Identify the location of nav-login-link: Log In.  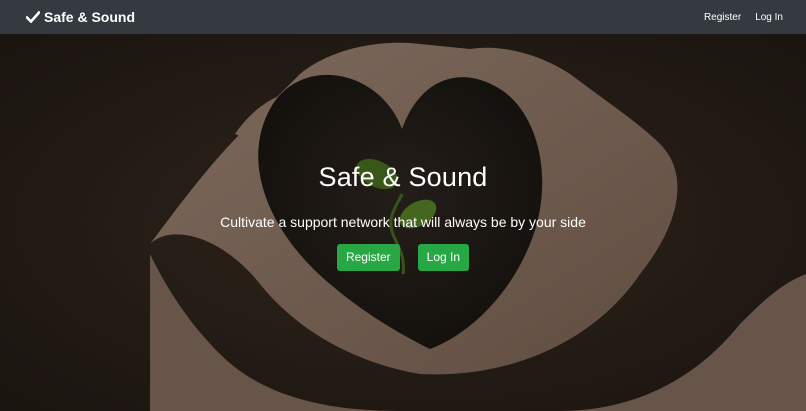
(769, 17).